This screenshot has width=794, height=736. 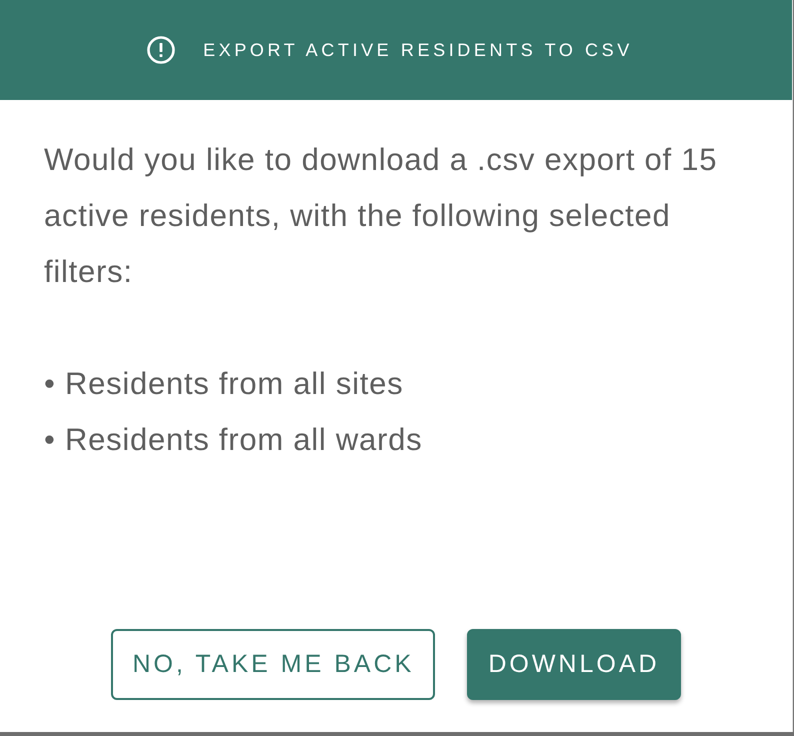 I want to click on download-button: DOWNLOAD, so click(x=574, y=664).